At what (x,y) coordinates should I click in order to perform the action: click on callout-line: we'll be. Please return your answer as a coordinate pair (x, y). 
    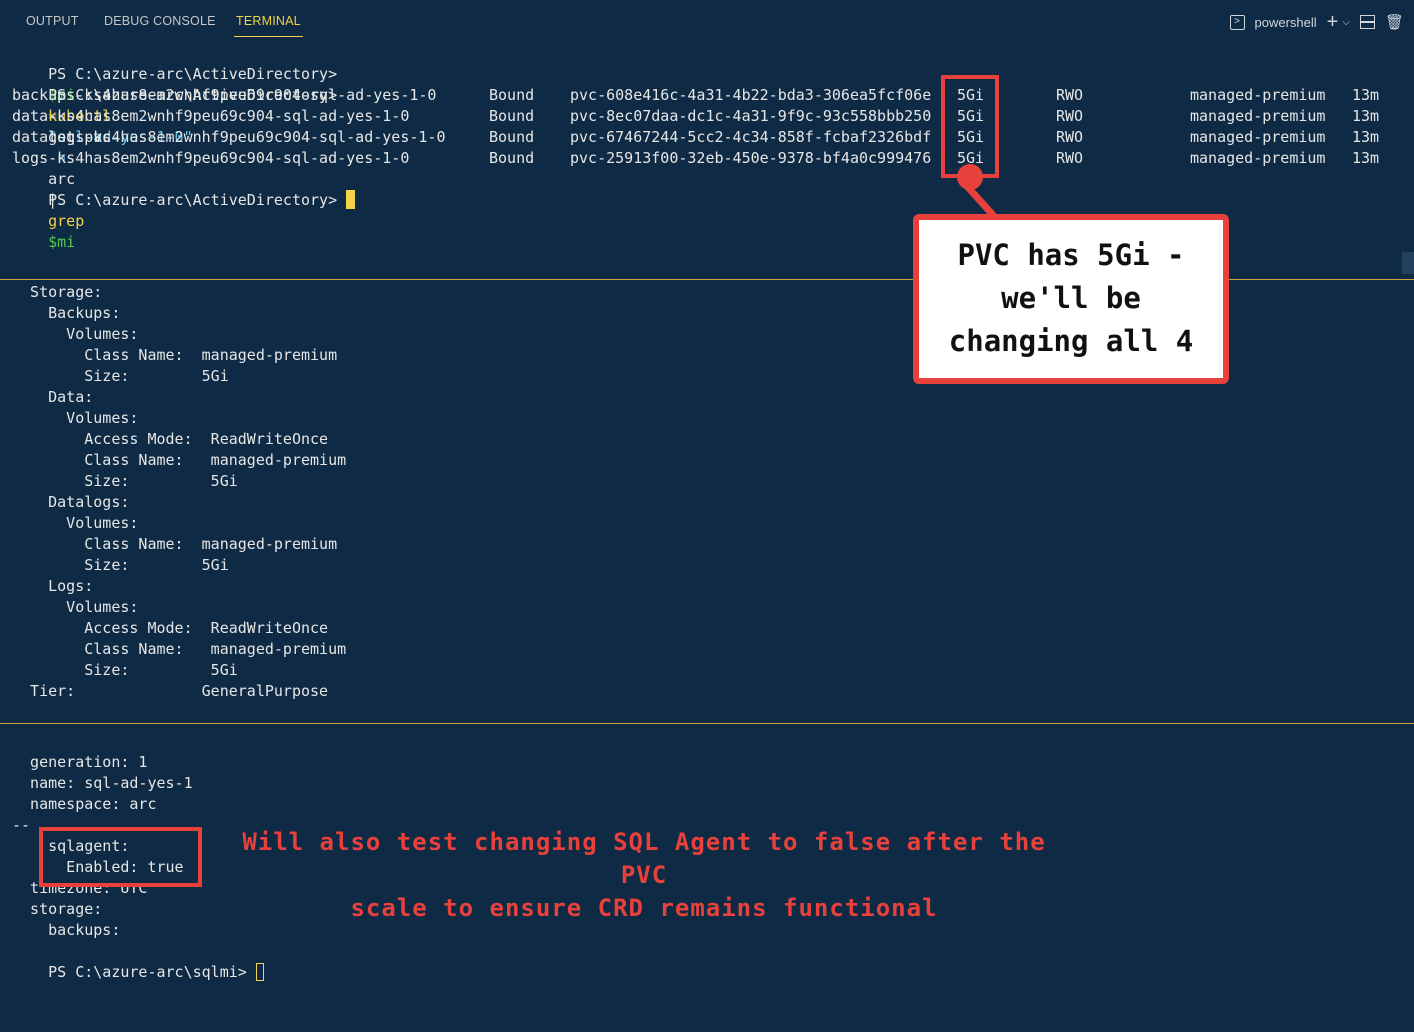
    Looking at the image, I should click on (1071, 298).